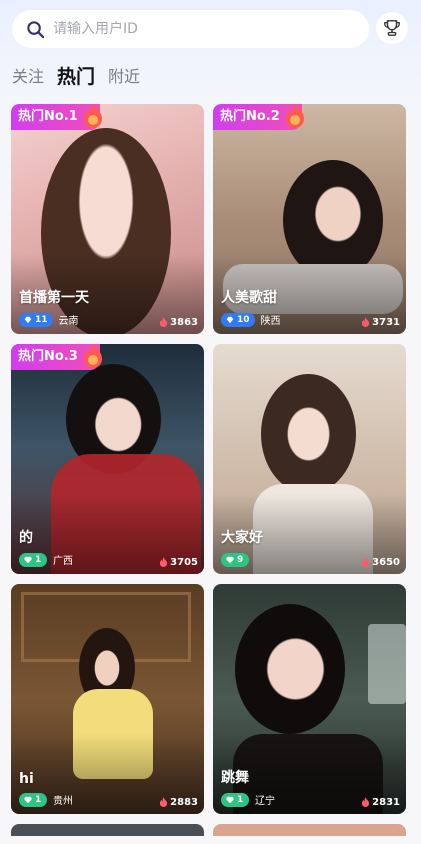  I want to click on popularity-count: 3705, so click(178, 562).